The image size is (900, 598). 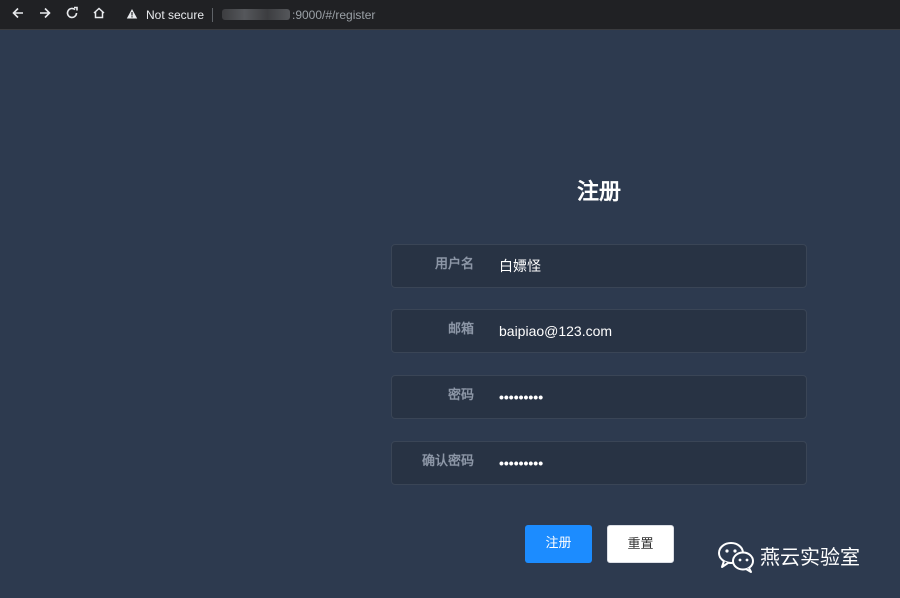 I want to click on register-form-title-container: 注册, so click(x=599, y=193).